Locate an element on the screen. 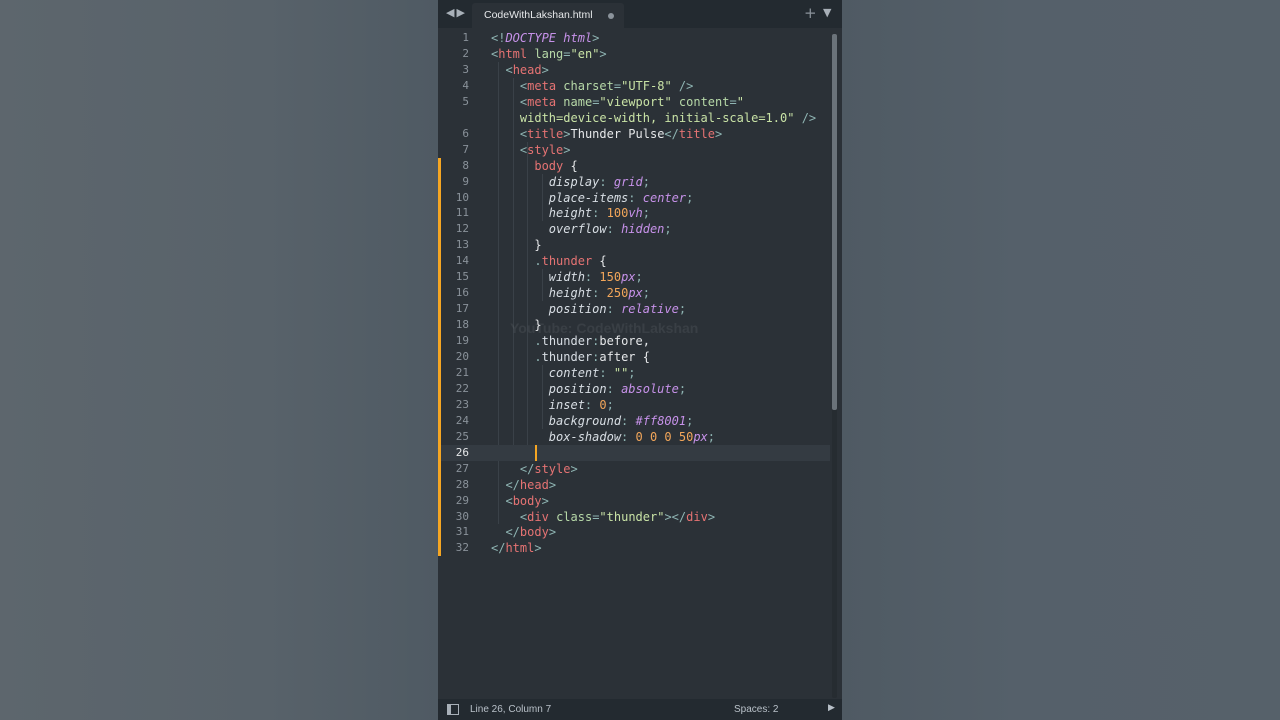 The height and width of the screenshot is (720, 1280). code-text: background: #ff8001; is located at coordinates (621, 420).